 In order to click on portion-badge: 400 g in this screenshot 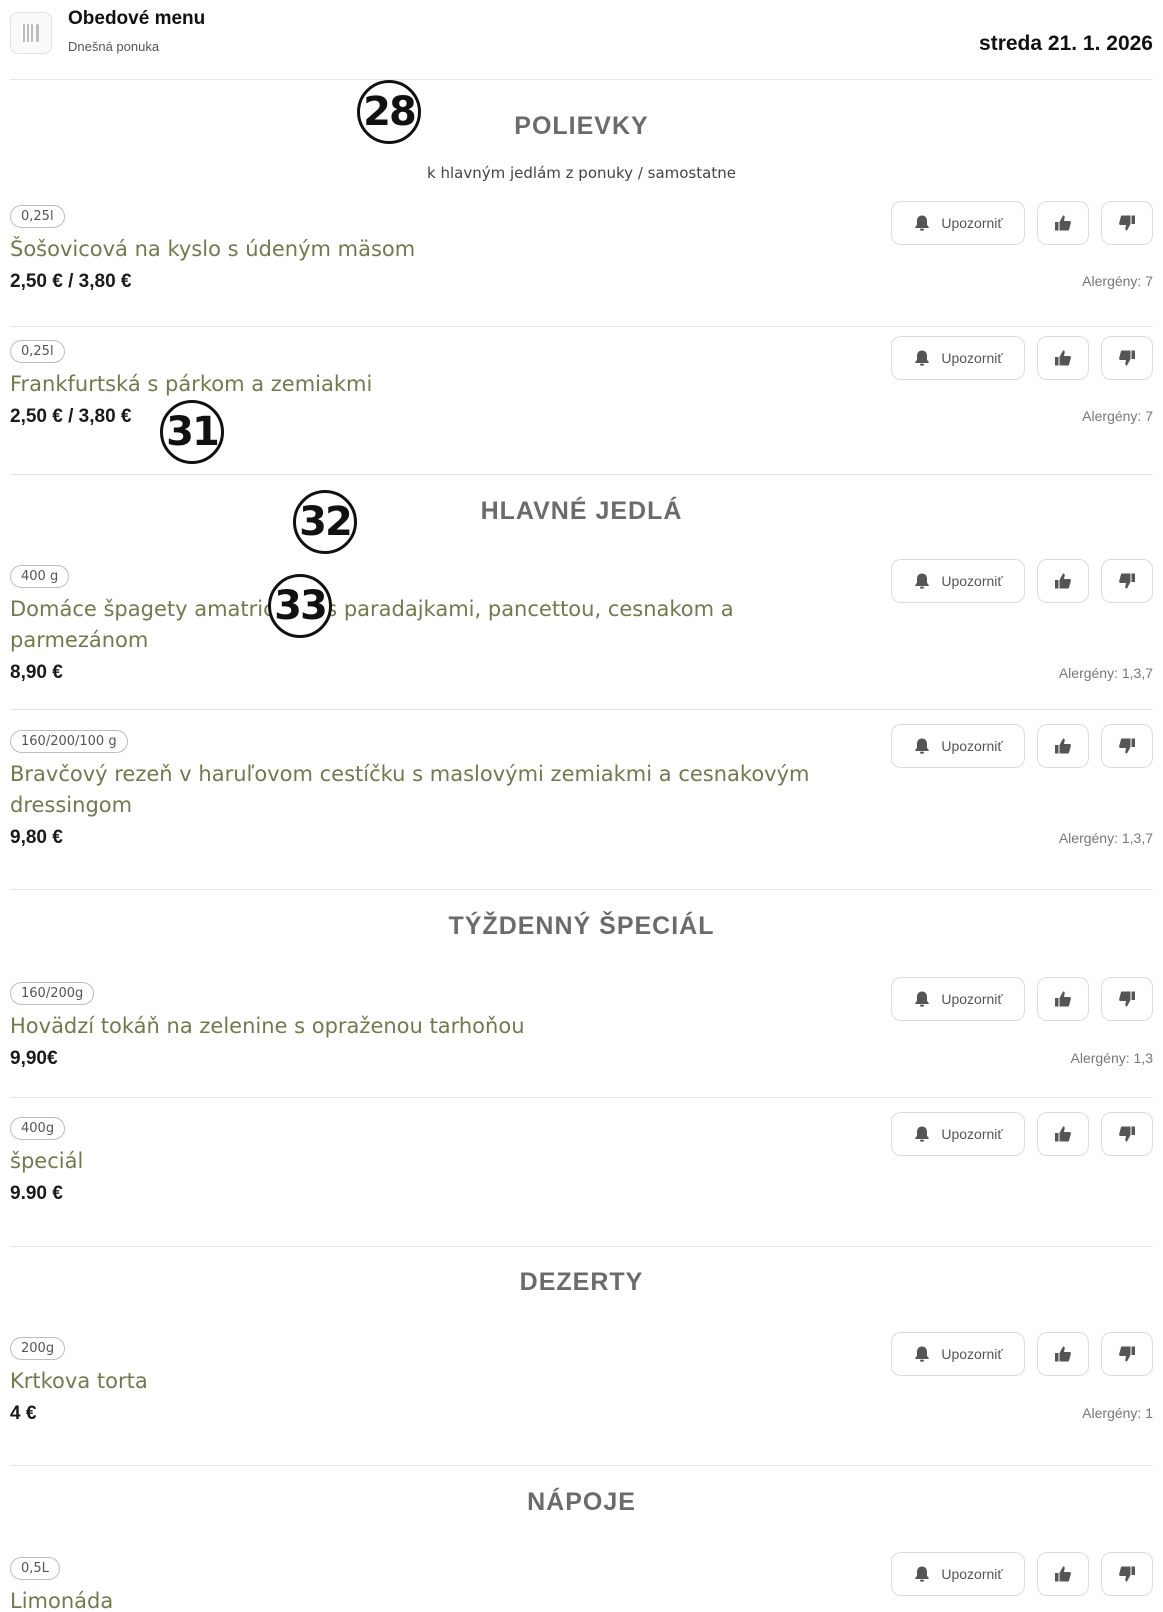, I will do `click(40, 576)`.